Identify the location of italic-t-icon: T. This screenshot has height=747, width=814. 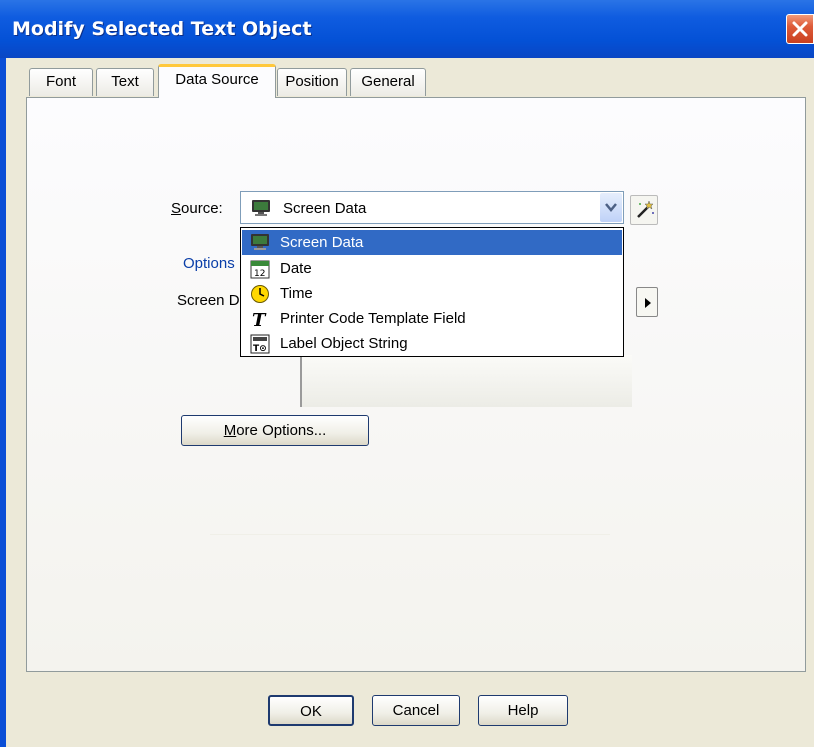
(260, 320).